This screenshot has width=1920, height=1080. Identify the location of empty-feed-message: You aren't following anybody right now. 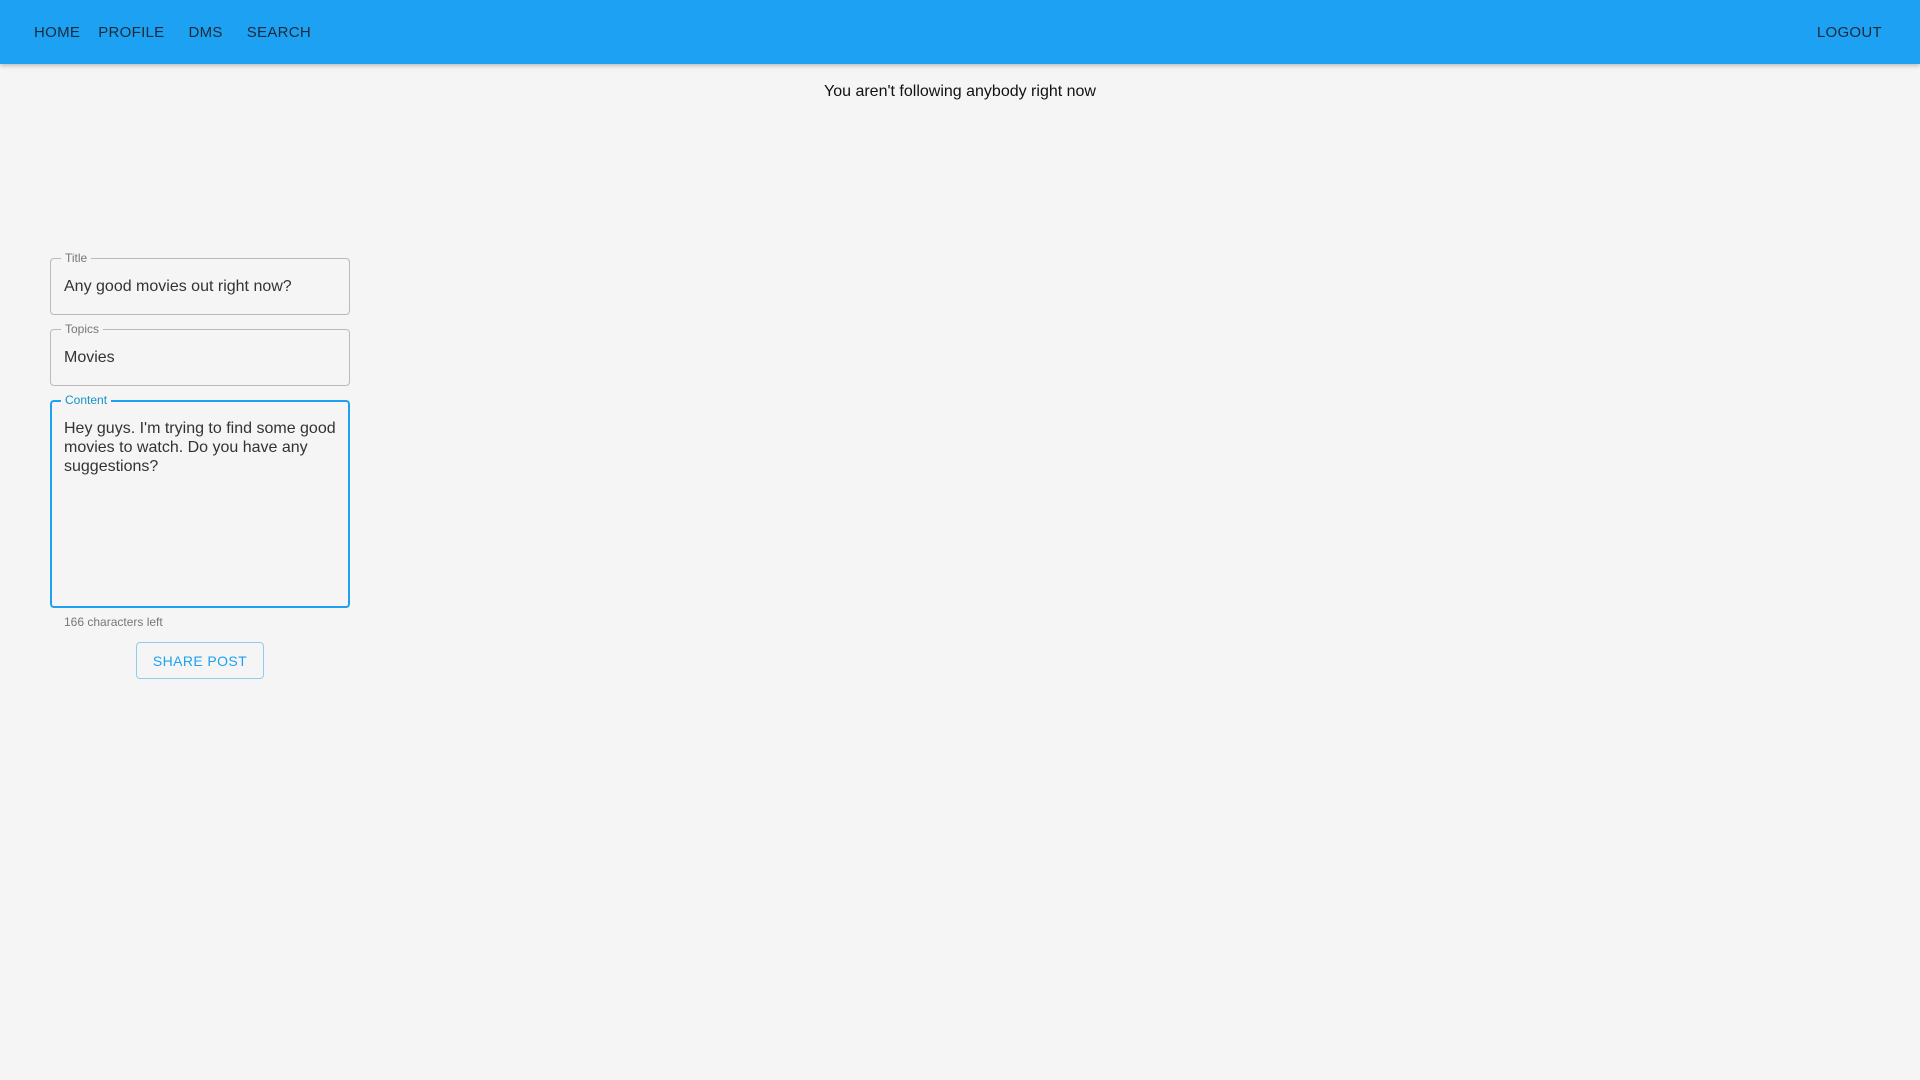
(960, 91).